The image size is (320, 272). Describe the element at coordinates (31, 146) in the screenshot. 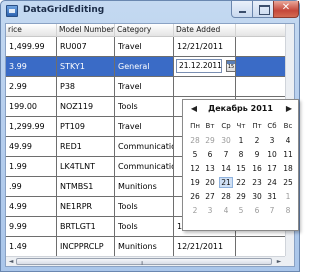

I see `cell-price: 49.99` at that location.